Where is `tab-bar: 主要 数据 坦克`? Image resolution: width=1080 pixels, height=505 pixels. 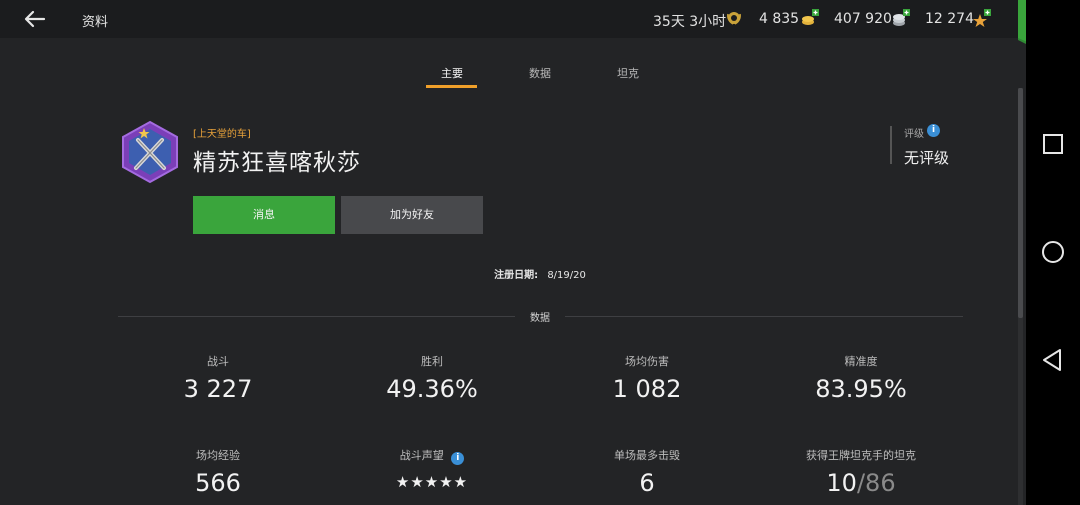
tab-bar: 主要 数据 坦克 is located at coordinates (513, 75).